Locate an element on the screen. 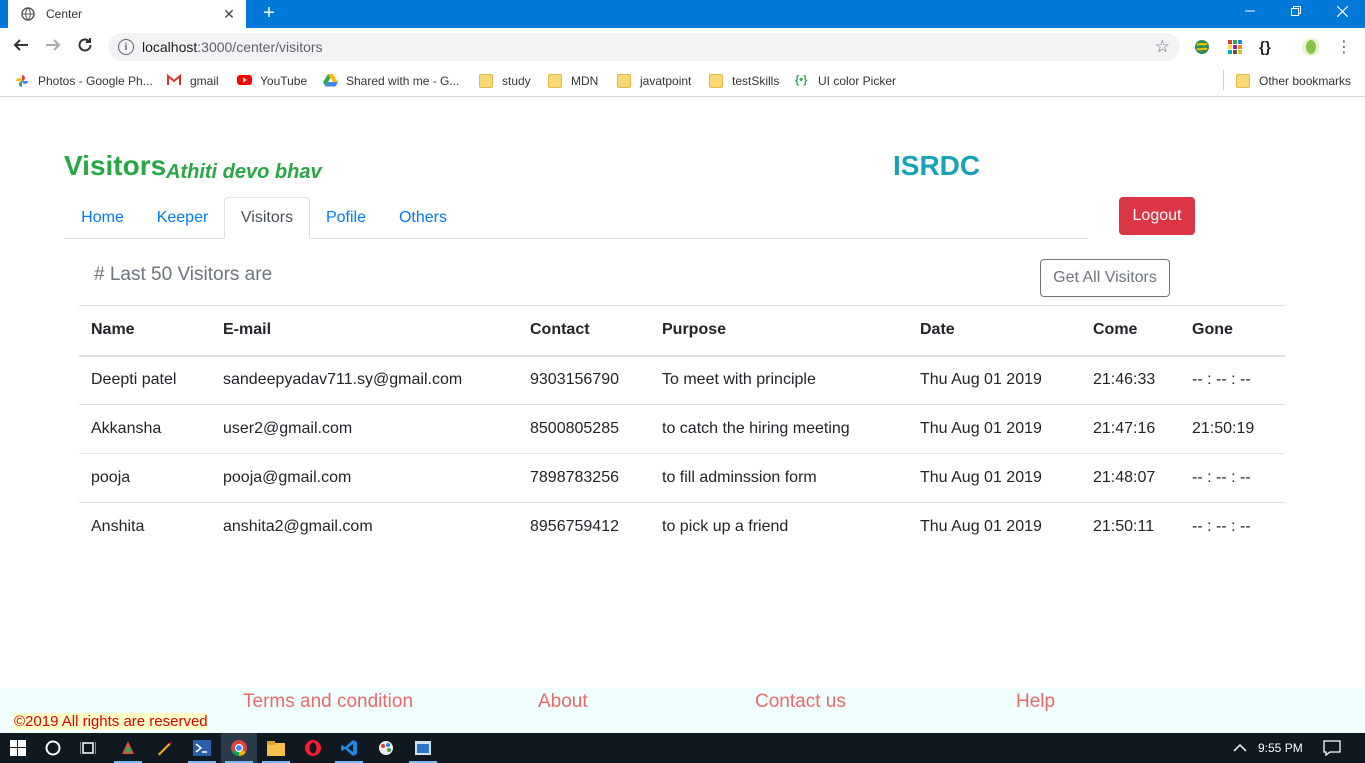 The image size is (1365, 763). app-pen-icon is located at coordinates (164, 748).